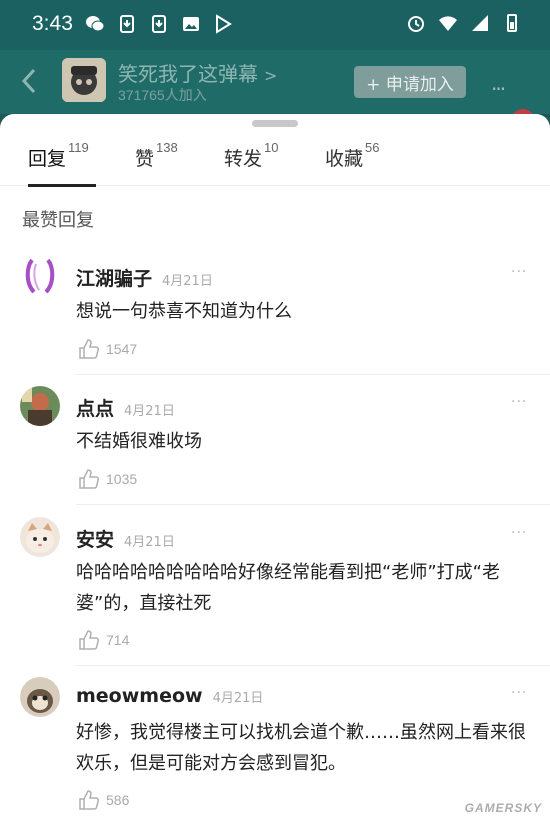  What do you see at coordinates (410, 82) in the screenshot?
I see `join-button: + 申请加入` at bounding box center [410, 82].